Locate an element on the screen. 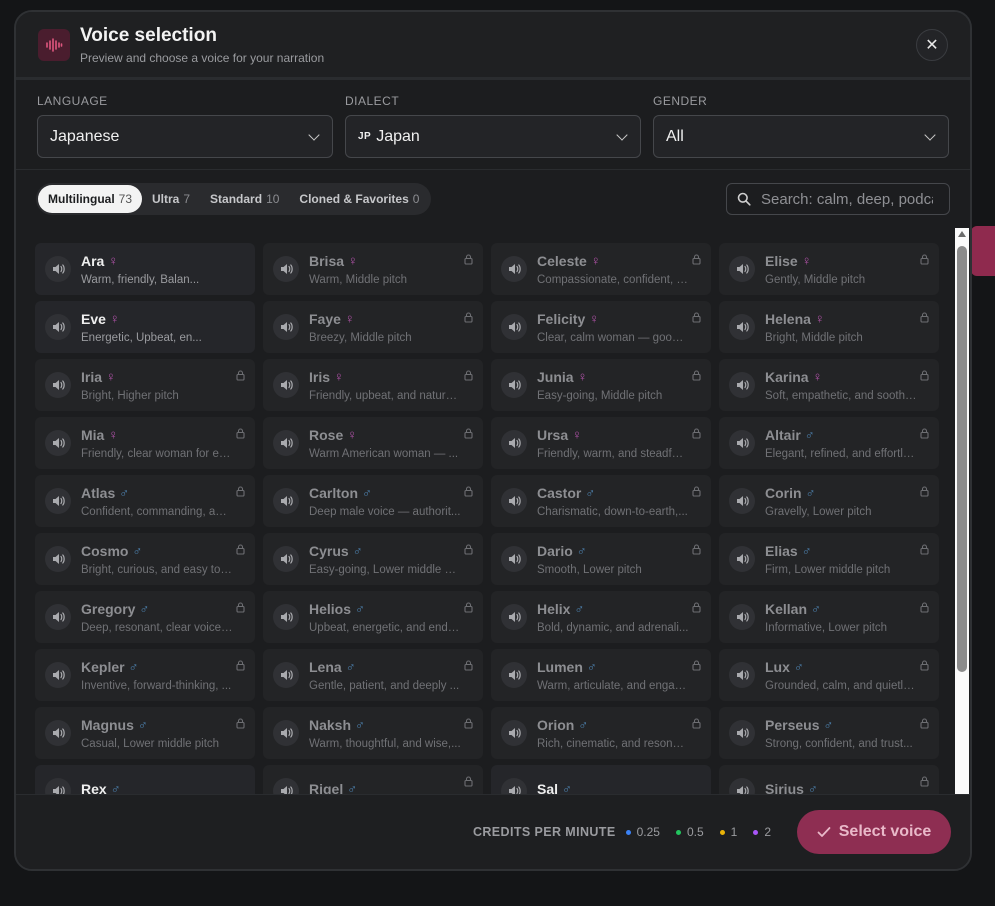 This screenshot has width=995, height=906. voice-card-faye: Faye ♀ Breezy, Middle pitch is located at coordinates (373, 327).